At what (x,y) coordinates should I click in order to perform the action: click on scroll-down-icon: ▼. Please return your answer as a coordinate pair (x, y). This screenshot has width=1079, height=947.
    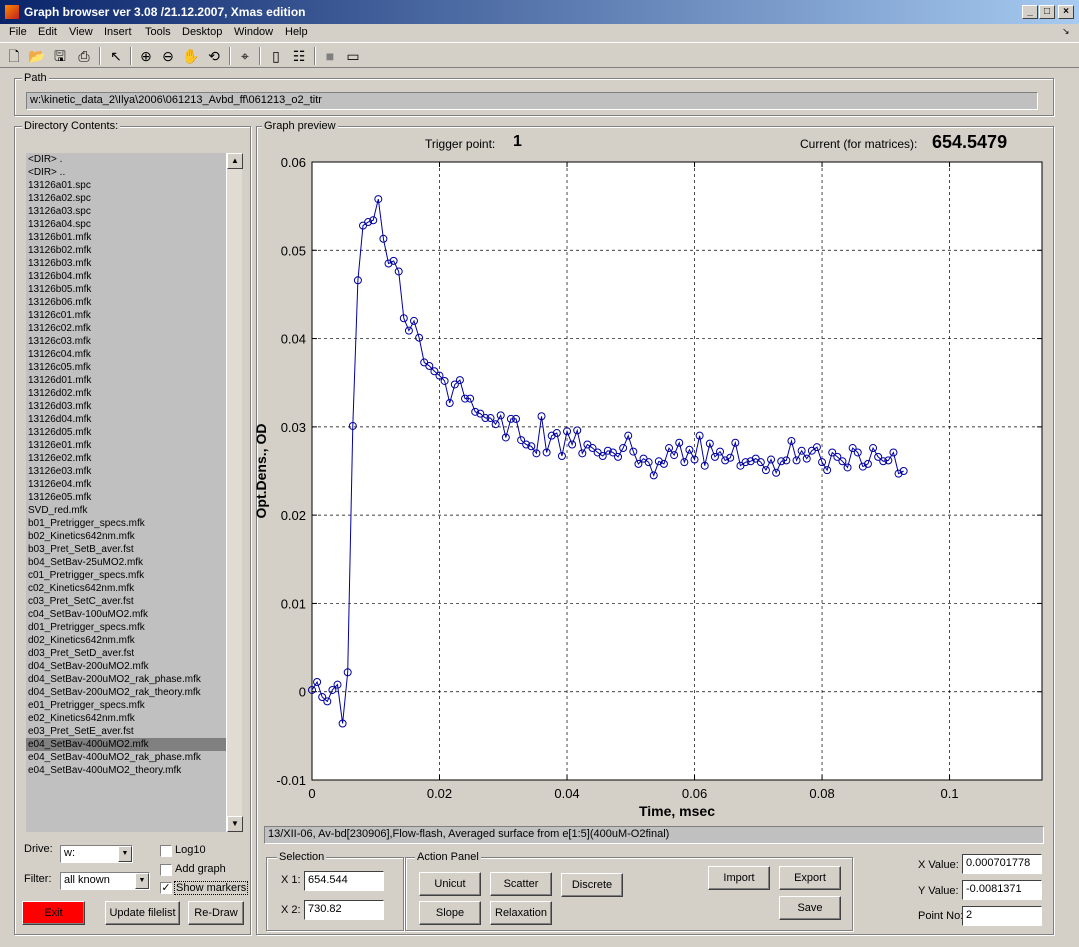
    Looking at the image, I should click on (235, 824).